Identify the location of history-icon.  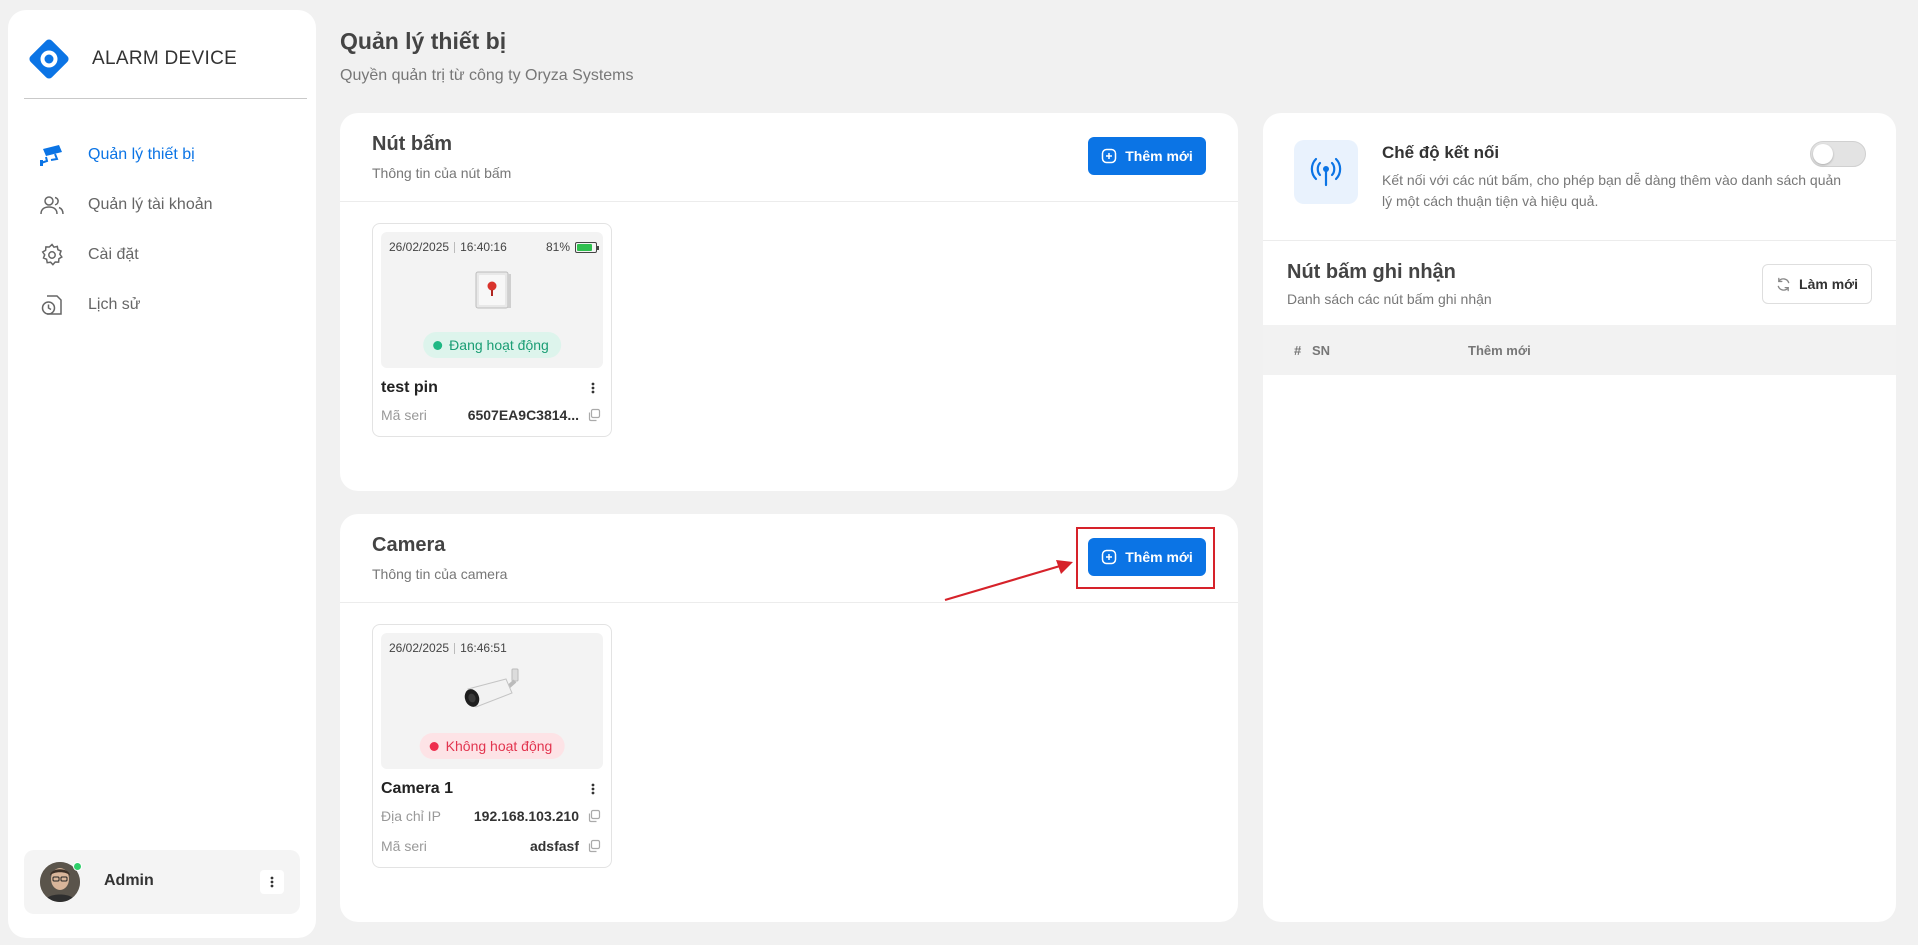
(52, 305).